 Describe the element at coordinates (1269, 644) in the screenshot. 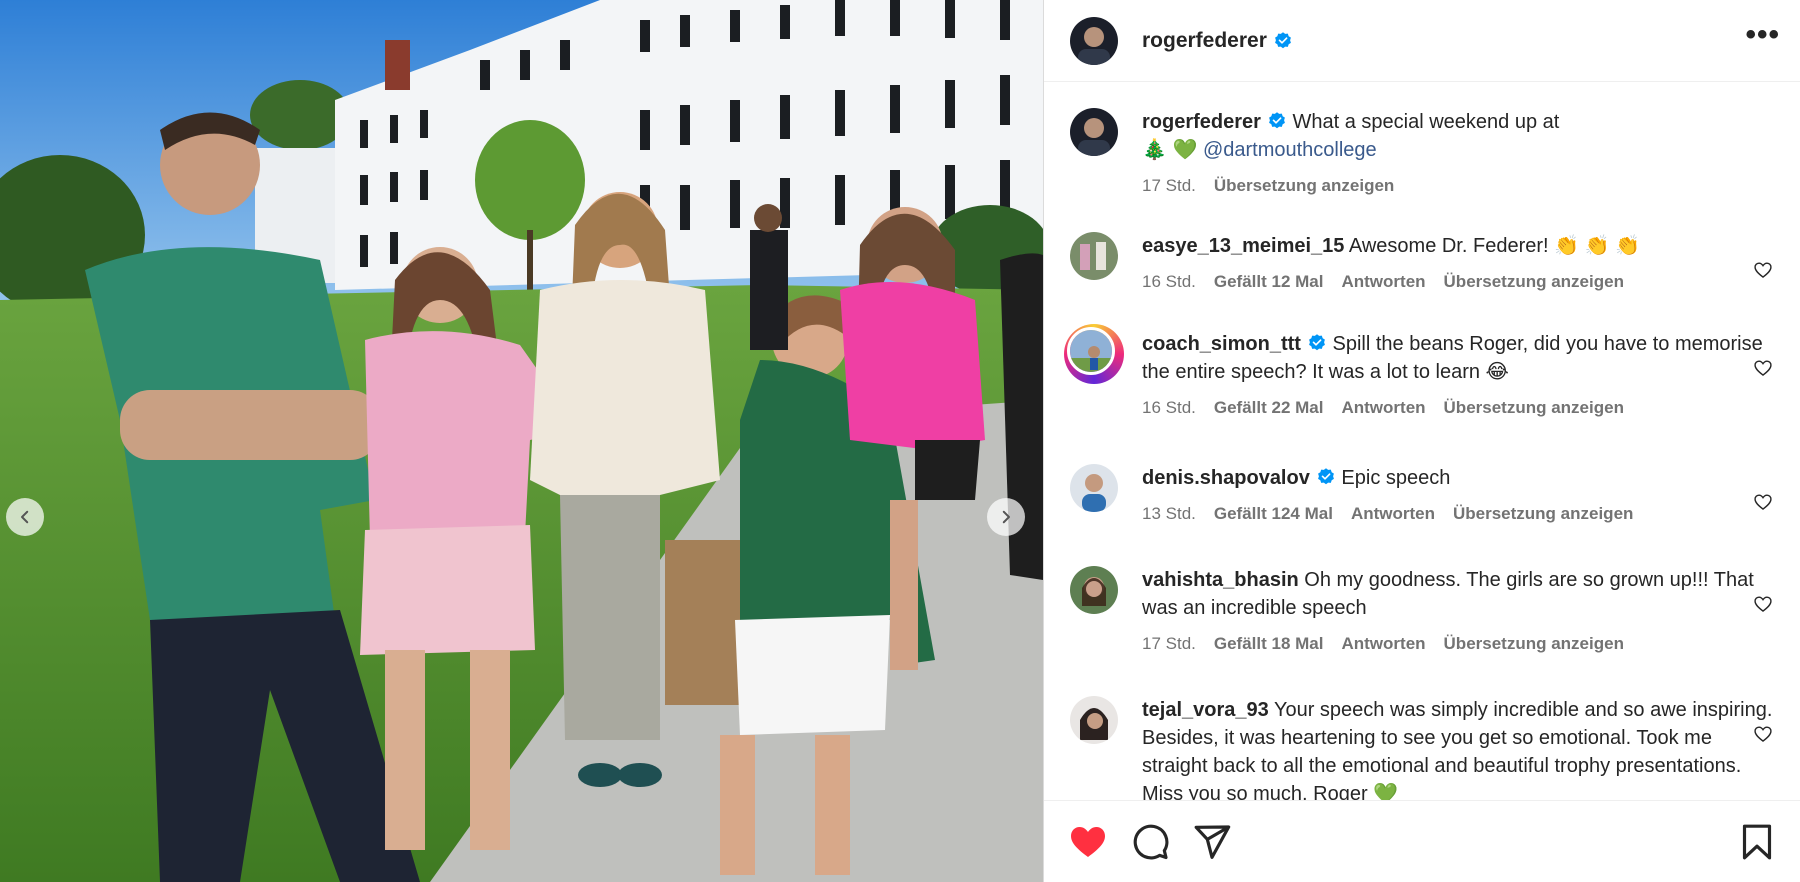

I see `comment-likes: Gefällt 18 Mal` at that location.